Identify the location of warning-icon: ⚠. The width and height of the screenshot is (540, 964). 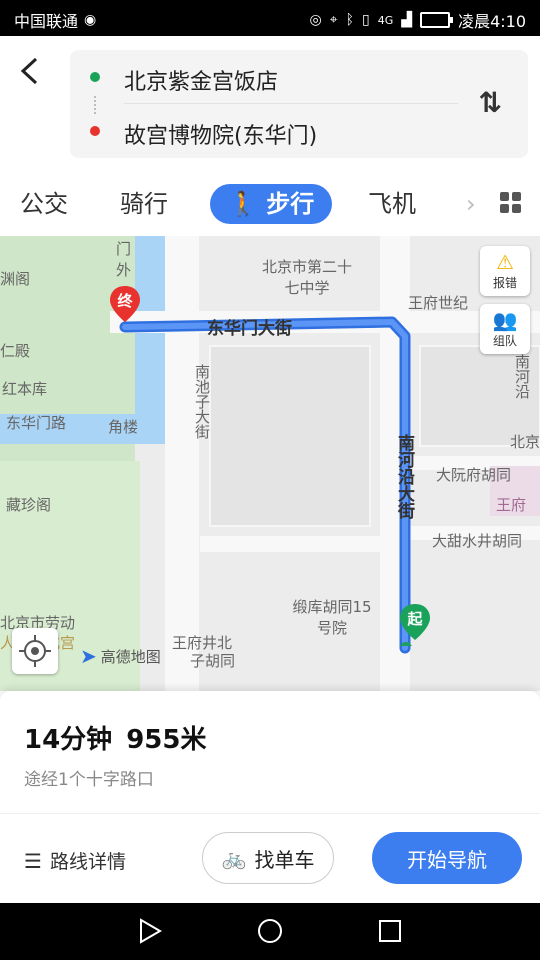
(505, 262).